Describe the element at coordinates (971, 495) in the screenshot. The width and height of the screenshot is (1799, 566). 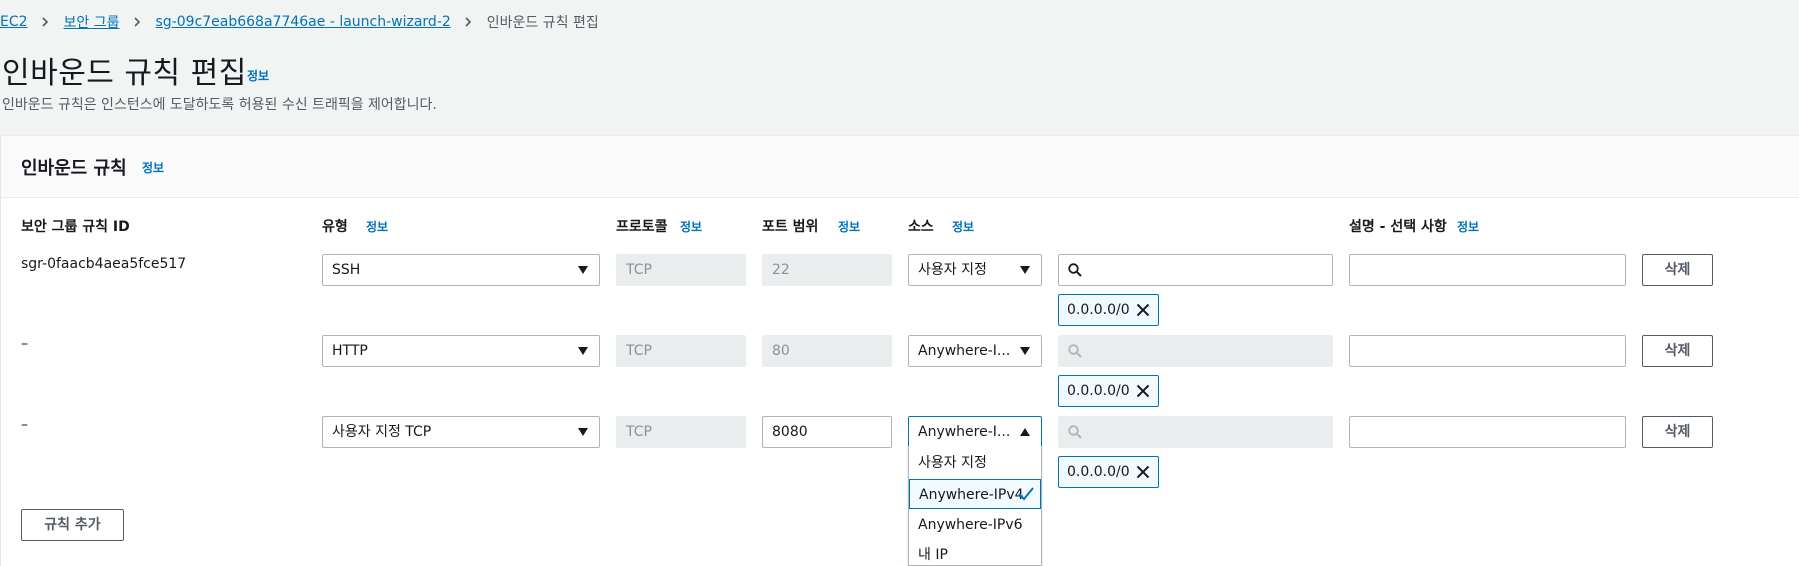
I see `dropdown-option-label: Anywhere-IPv4` at that location.